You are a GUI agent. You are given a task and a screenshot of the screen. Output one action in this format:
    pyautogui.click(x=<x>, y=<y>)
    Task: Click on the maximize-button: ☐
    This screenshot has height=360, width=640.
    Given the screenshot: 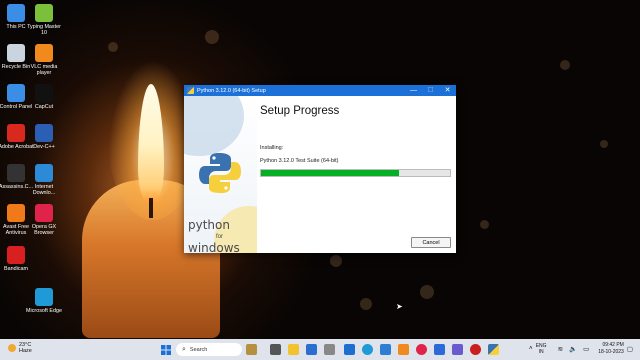 What is the action you would take?
    pyautogui.click(x=430, y=90)
    